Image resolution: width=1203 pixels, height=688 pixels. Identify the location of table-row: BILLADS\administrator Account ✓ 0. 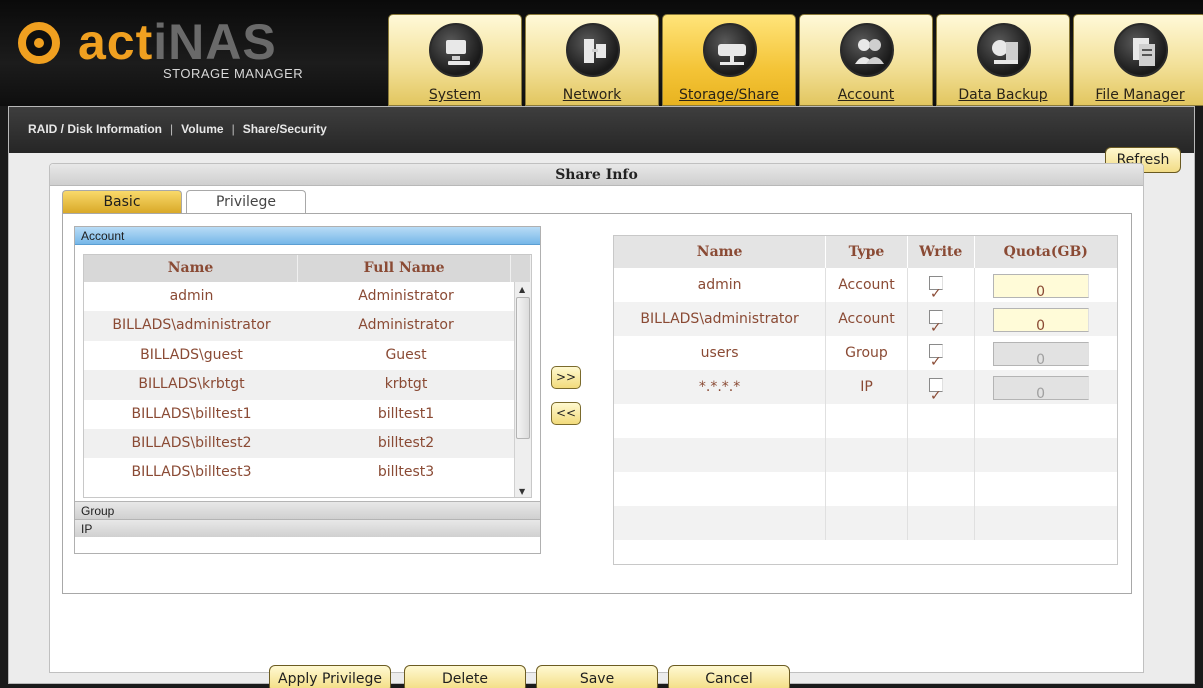
(865, 319).